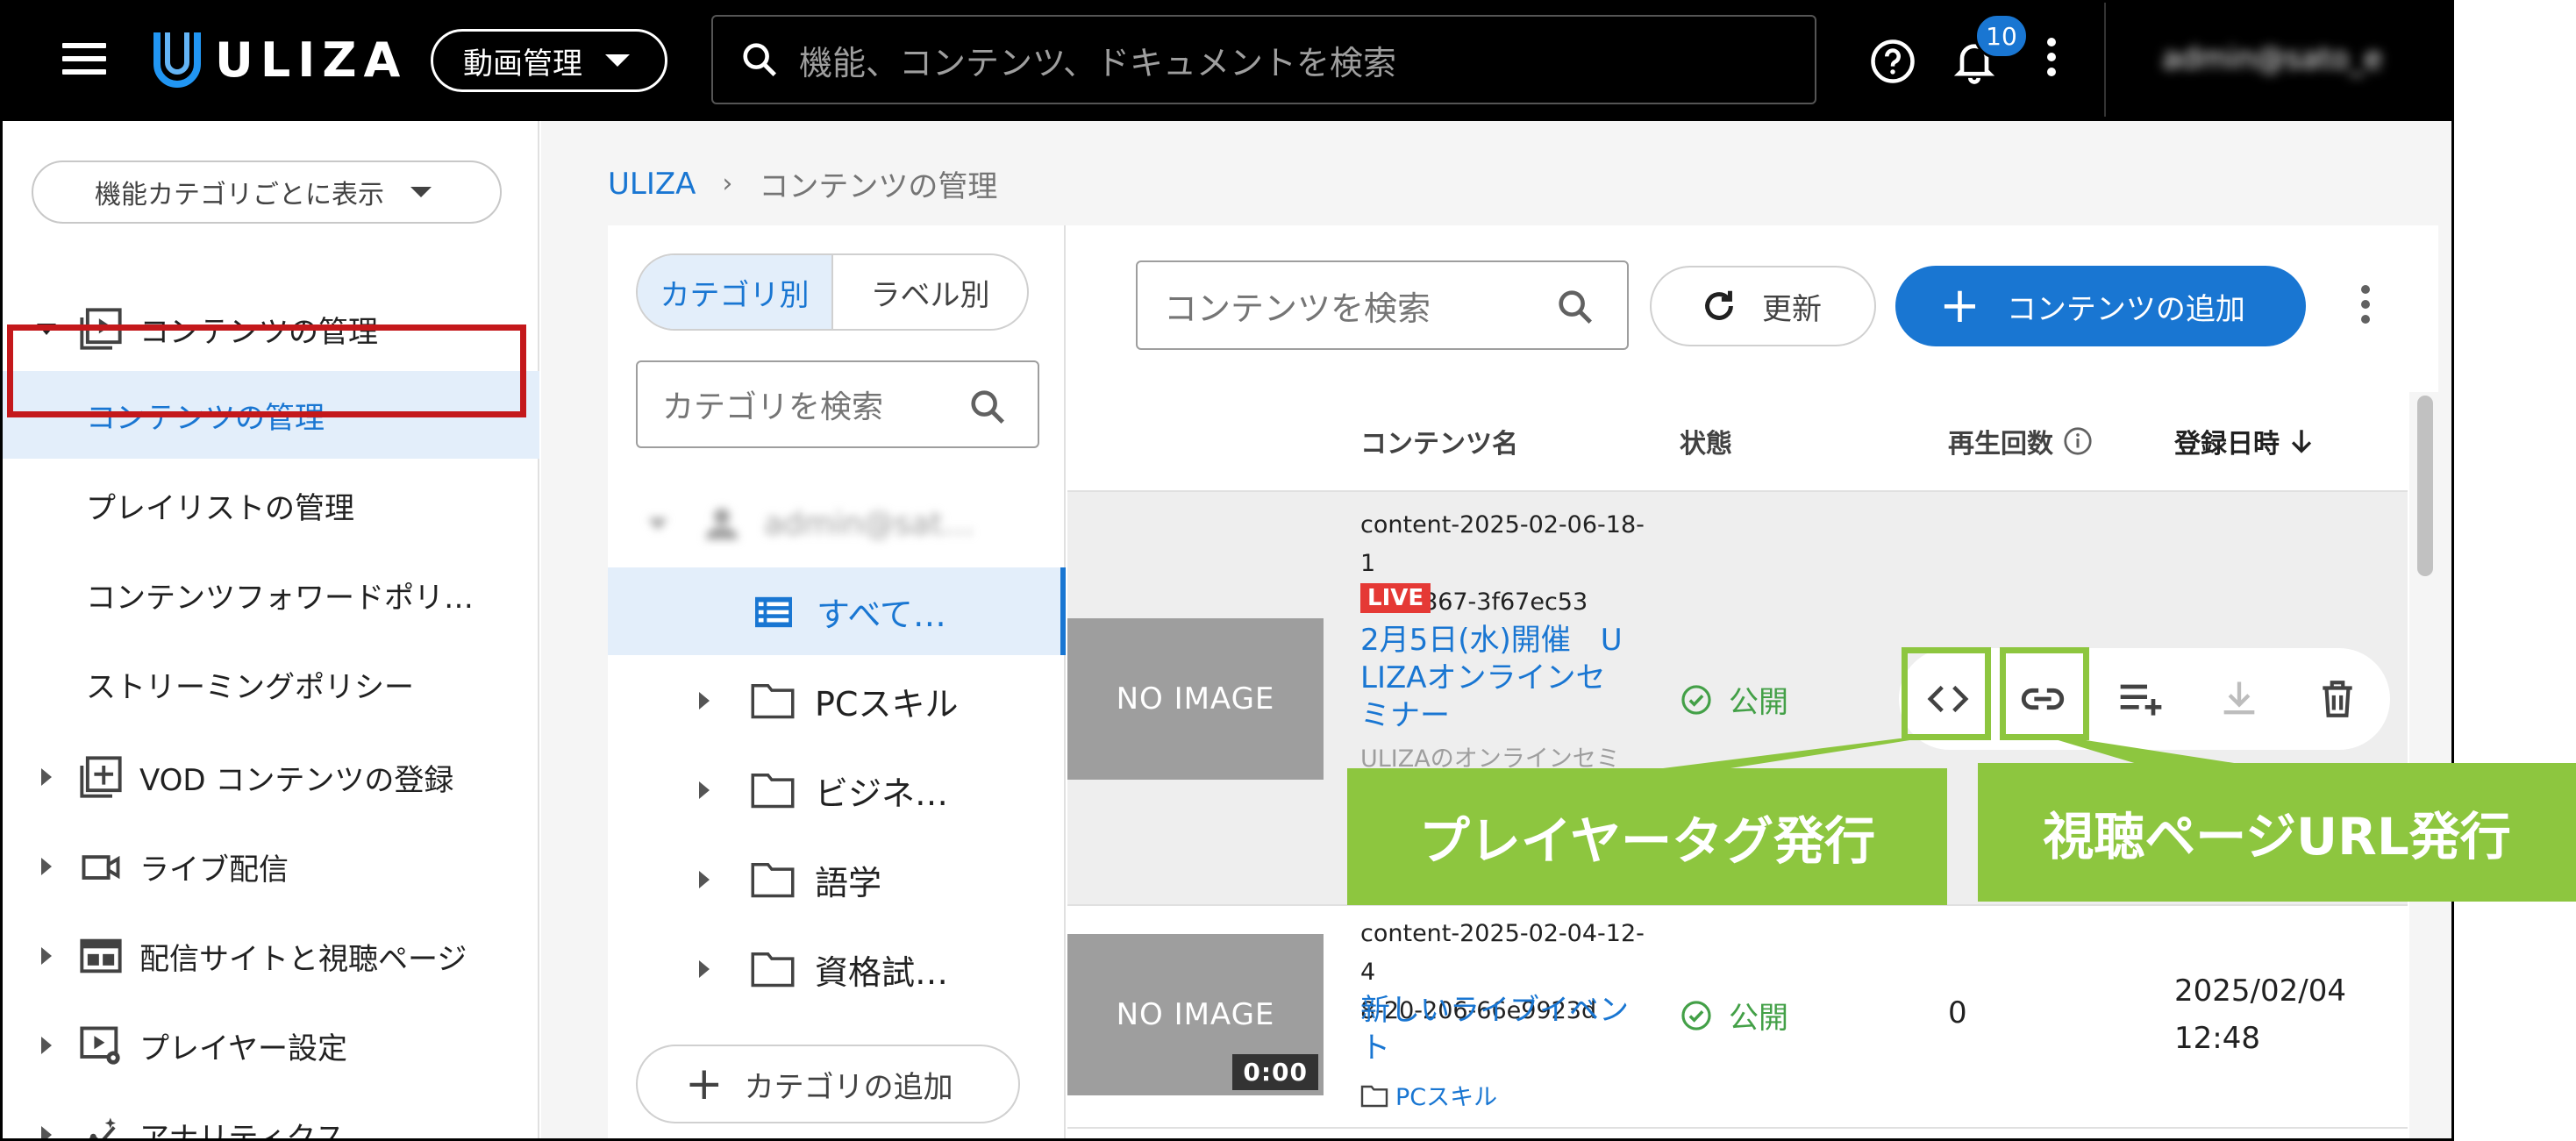  I want to click on callout-pointers, so click(1947, 754).